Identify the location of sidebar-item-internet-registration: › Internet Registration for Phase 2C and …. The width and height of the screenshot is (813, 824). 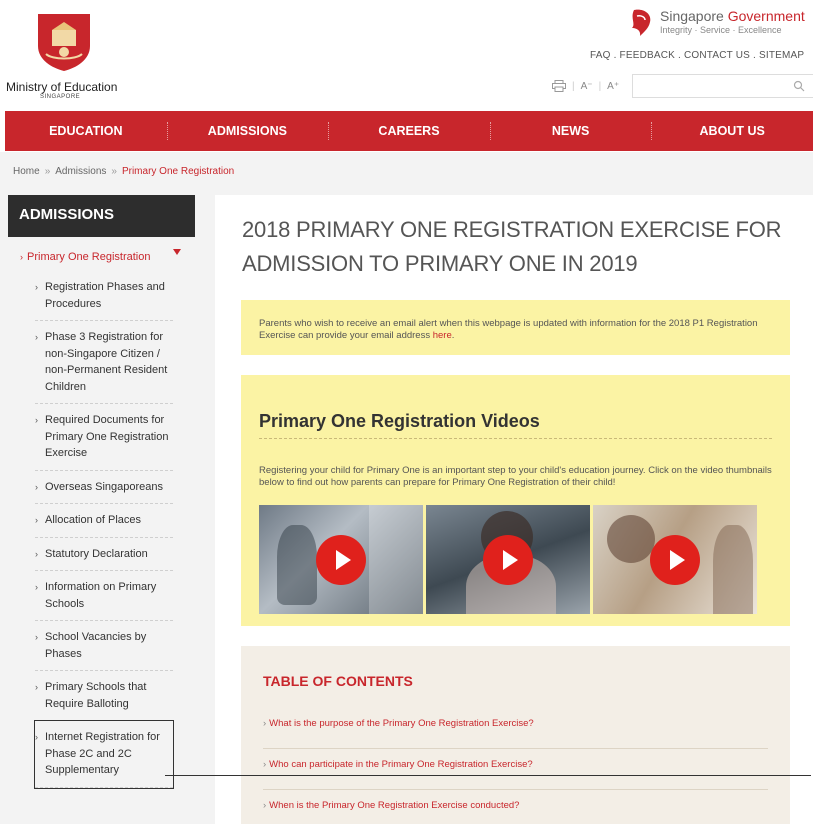
(104, 754).